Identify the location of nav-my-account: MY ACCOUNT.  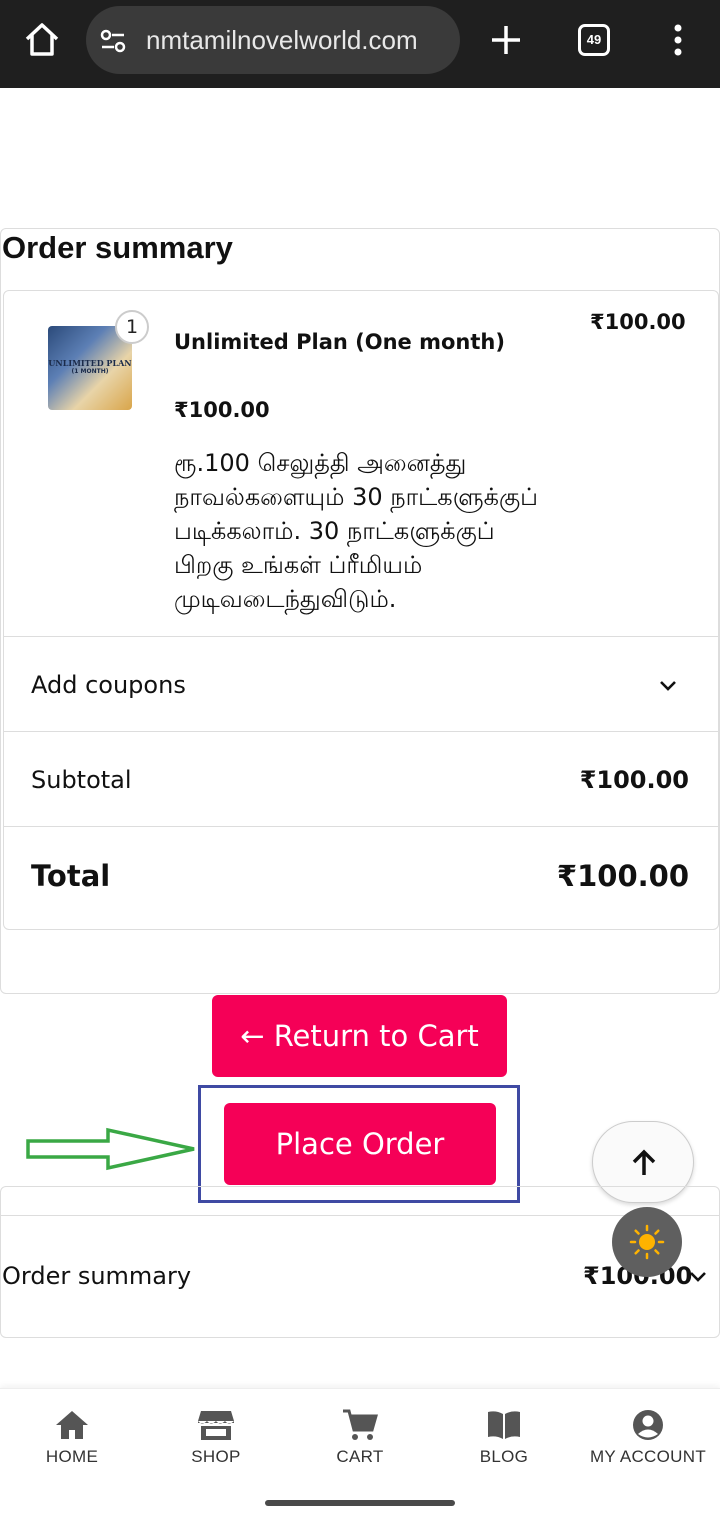
(648, 1438).